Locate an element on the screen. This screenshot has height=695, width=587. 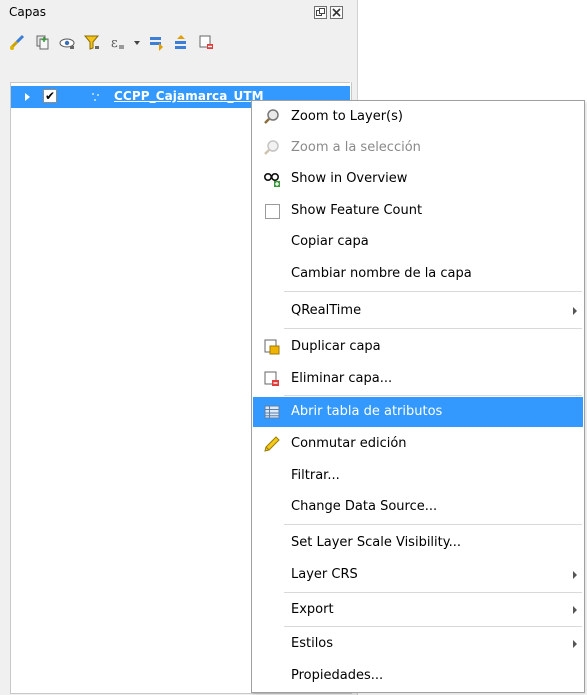
menu-item-abrir-tabla-atributos: Abrir tabla de atributos is located at coordinates (418, 412).